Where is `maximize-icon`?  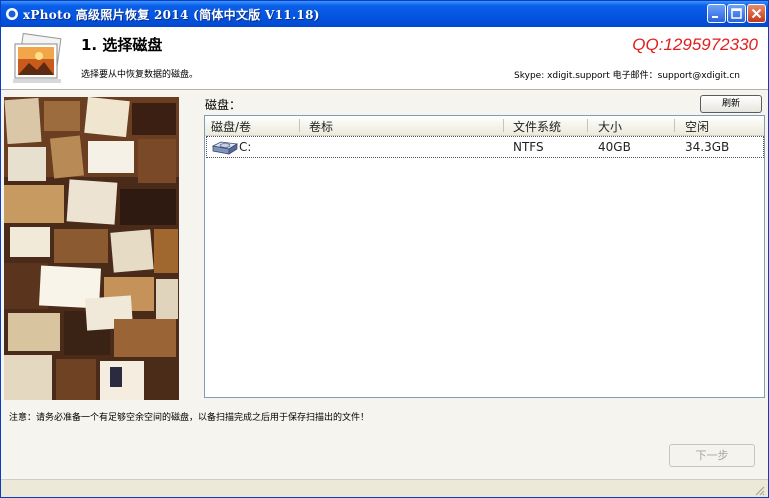 maximize-icon is located at coordinates (736, 13).